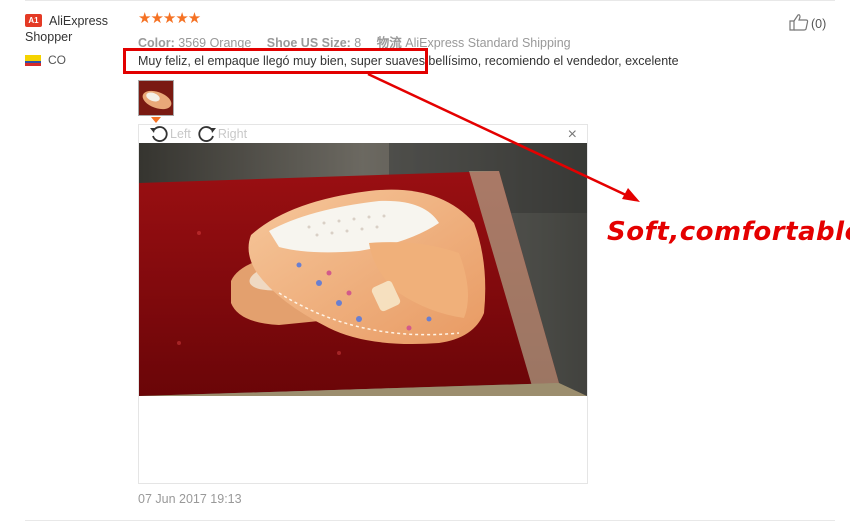  Describe the element at coordinates (33, 20) in the screenshot. I see `reviewer-level-badge: A1` at that location.